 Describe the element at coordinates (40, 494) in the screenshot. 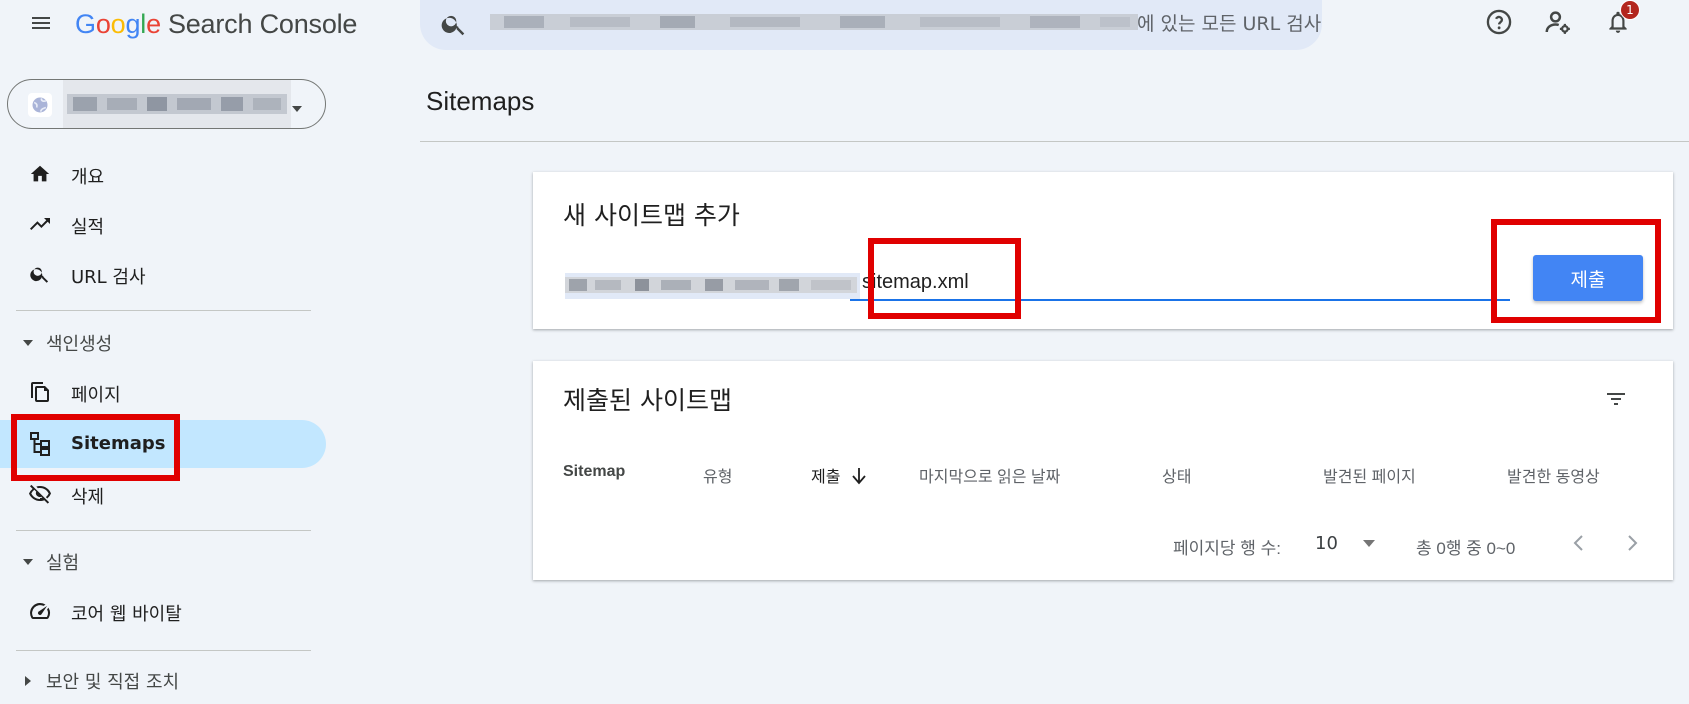

I see `visibility-off-icon` at that location.